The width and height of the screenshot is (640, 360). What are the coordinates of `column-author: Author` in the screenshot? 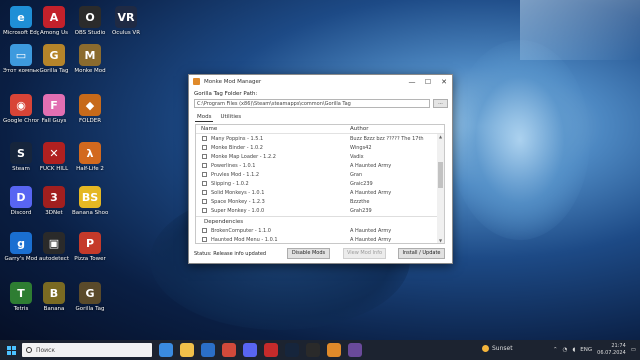 It's located at (395, 129).